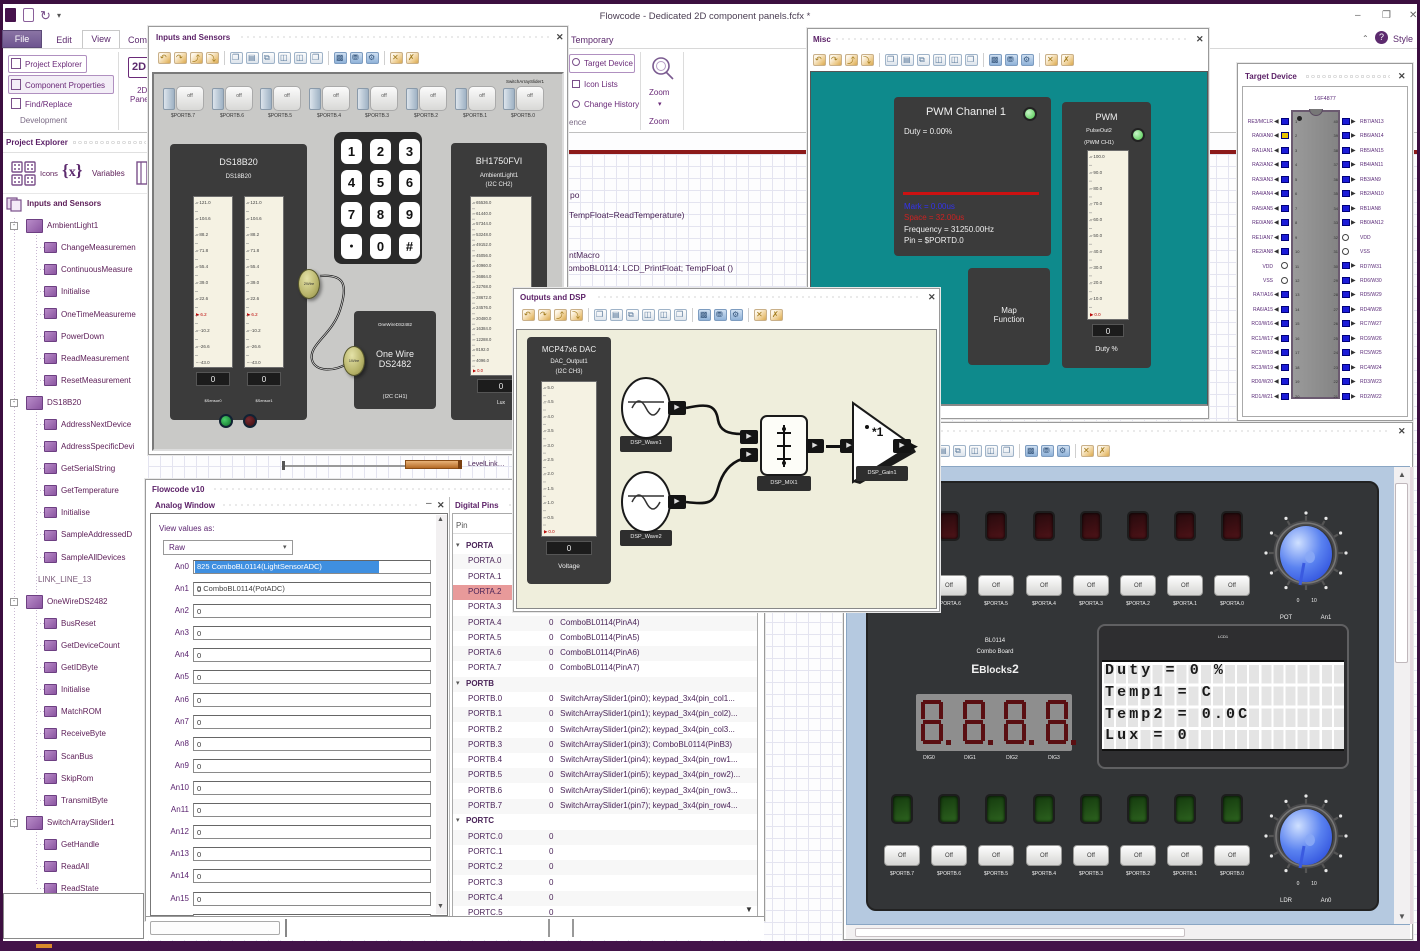  I want to click on svg-text: *1, so click(878, 432).